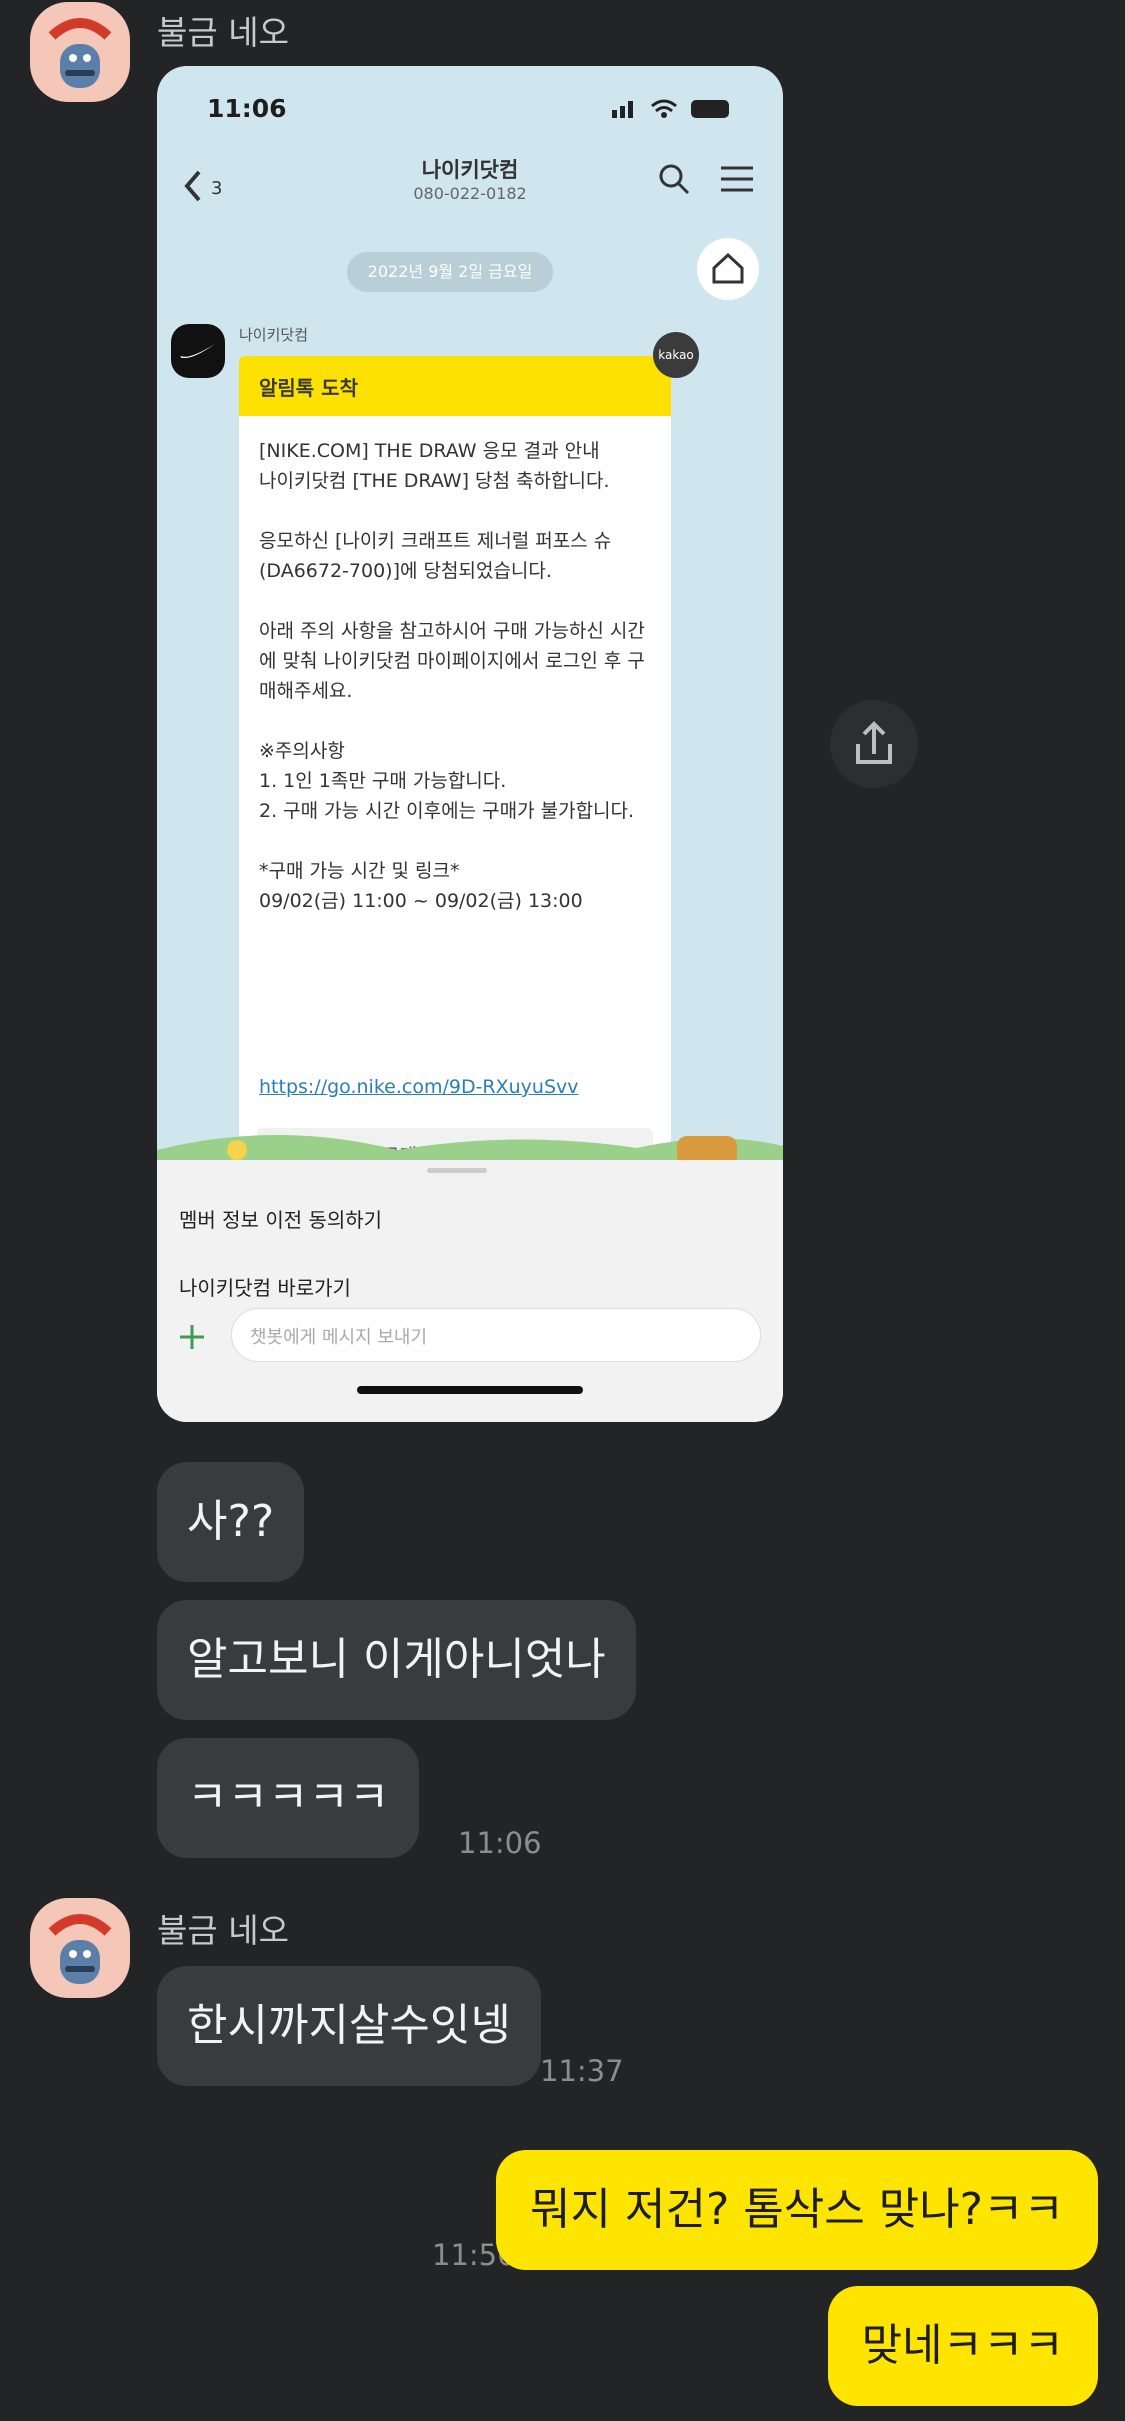  Describe the element at coordinates (308, 388) in the screenshot. I see `alimtalk-title: 알림톡 도착` at that location.